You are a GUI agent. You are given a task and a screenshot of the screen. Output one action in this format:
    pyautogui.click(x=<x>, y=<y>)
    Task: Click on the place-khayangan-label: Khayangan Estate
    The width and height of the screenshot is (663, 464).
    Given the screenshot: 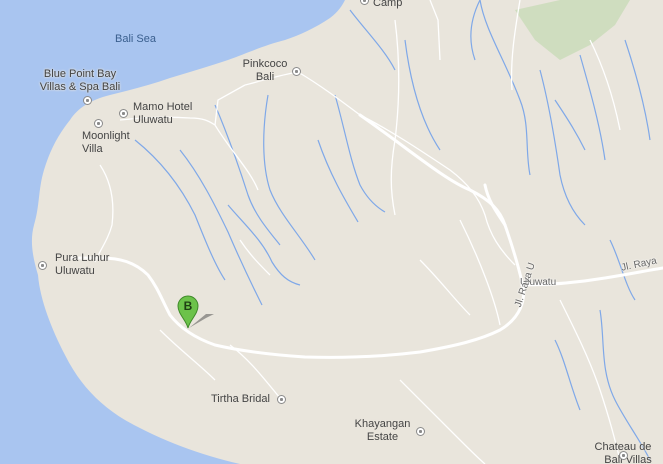 What is the action you would take?
    pyautogui.click(x=382, y=431)
    